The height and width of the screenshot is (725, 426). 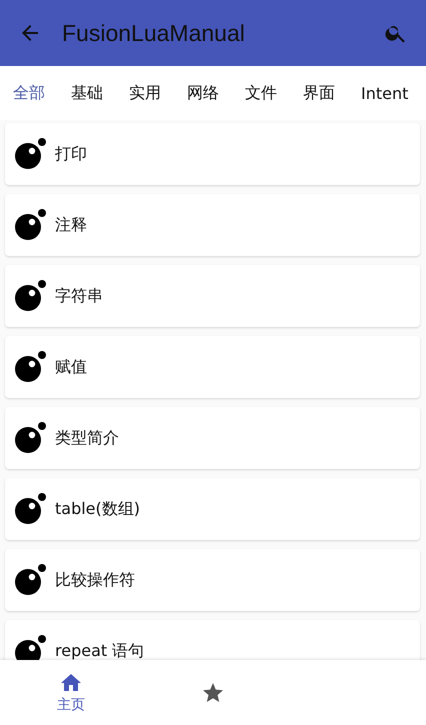 I want to click on home-icon, so click(x=71, y=683).